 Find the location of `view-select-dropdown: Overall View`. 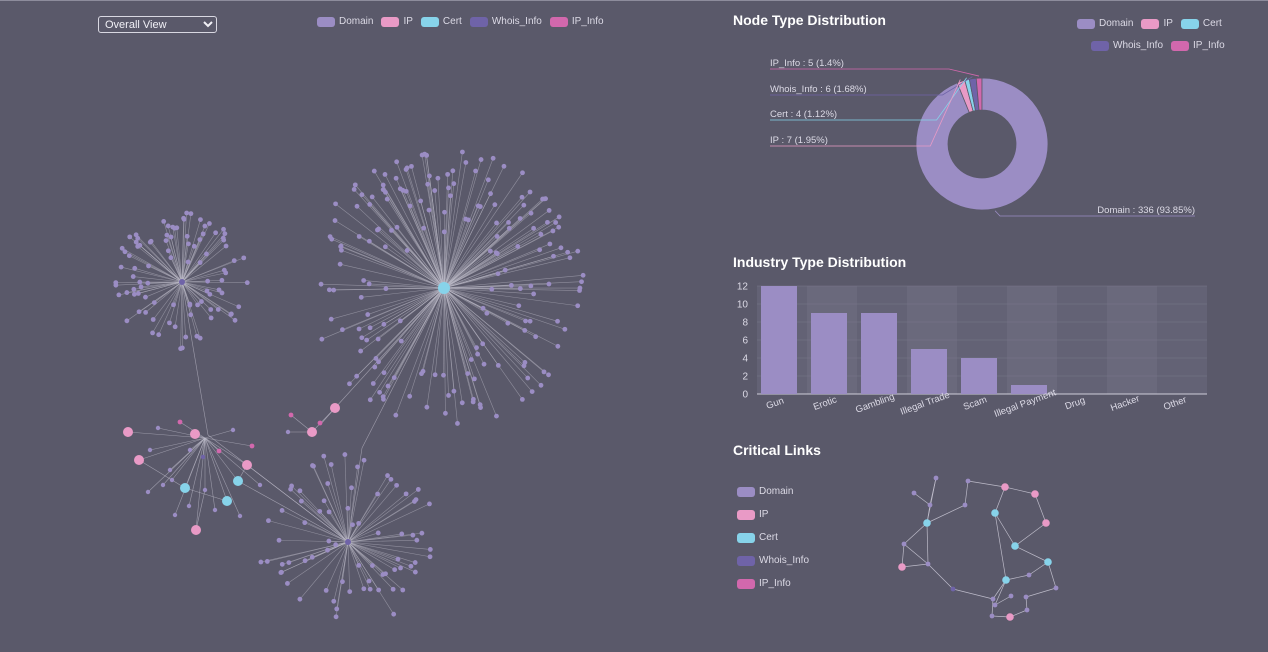

view-select-dropdown: Overall View is located at coordinates (157, 24).